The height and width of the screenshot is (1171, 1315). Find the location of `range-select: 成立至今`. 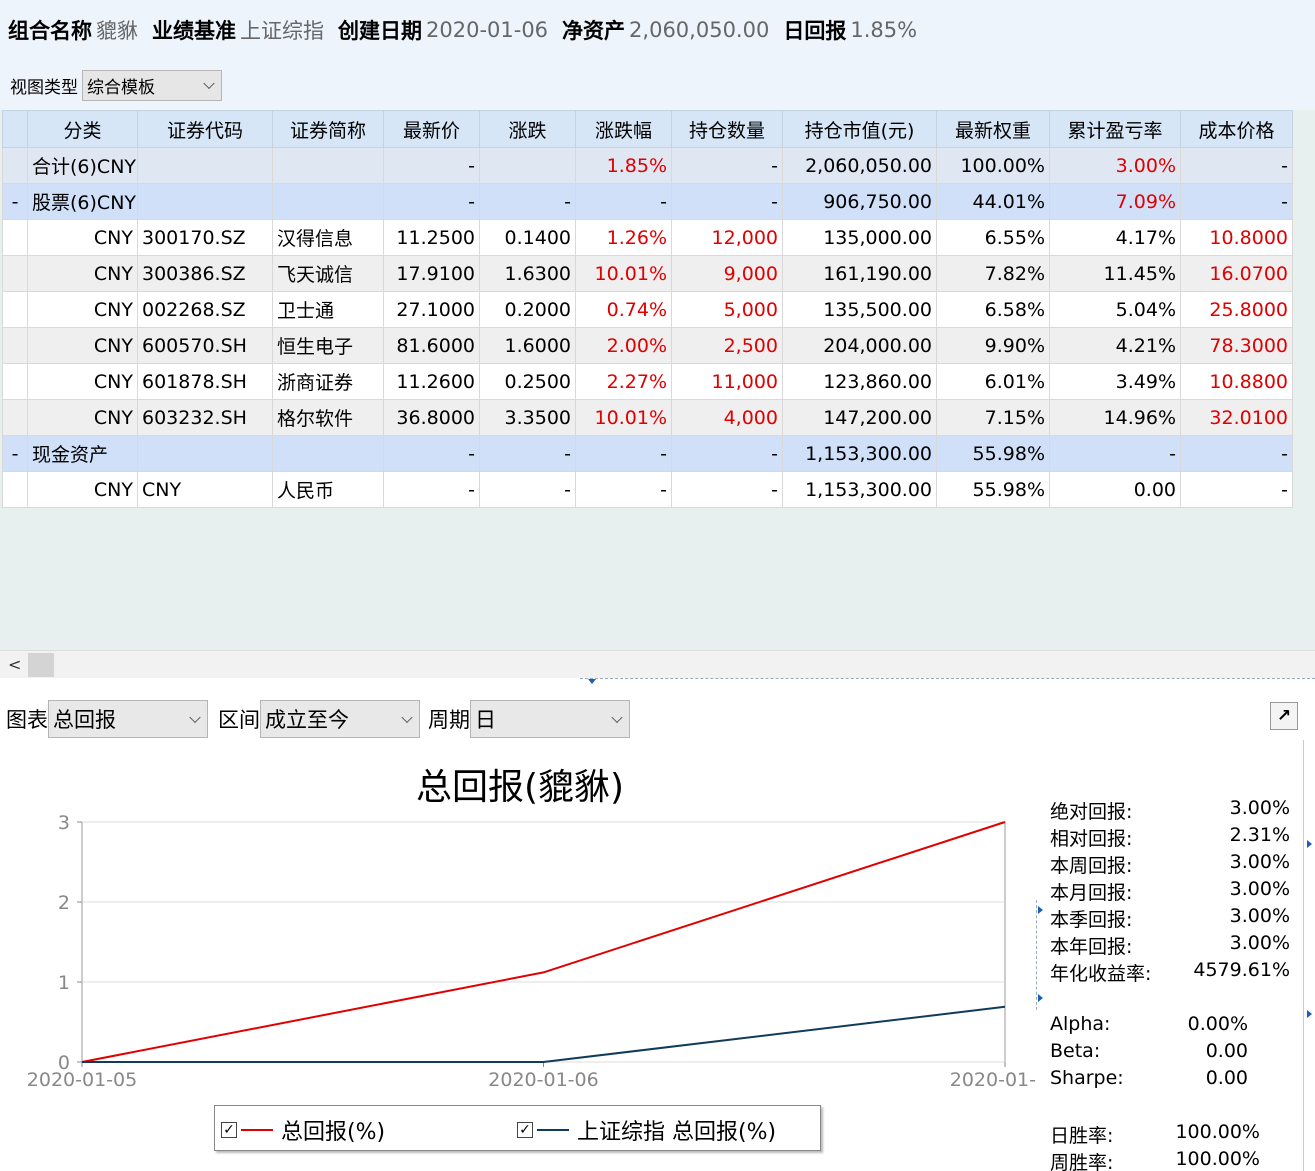

range-select: 成立至今 is located at coordinates (340, 719).